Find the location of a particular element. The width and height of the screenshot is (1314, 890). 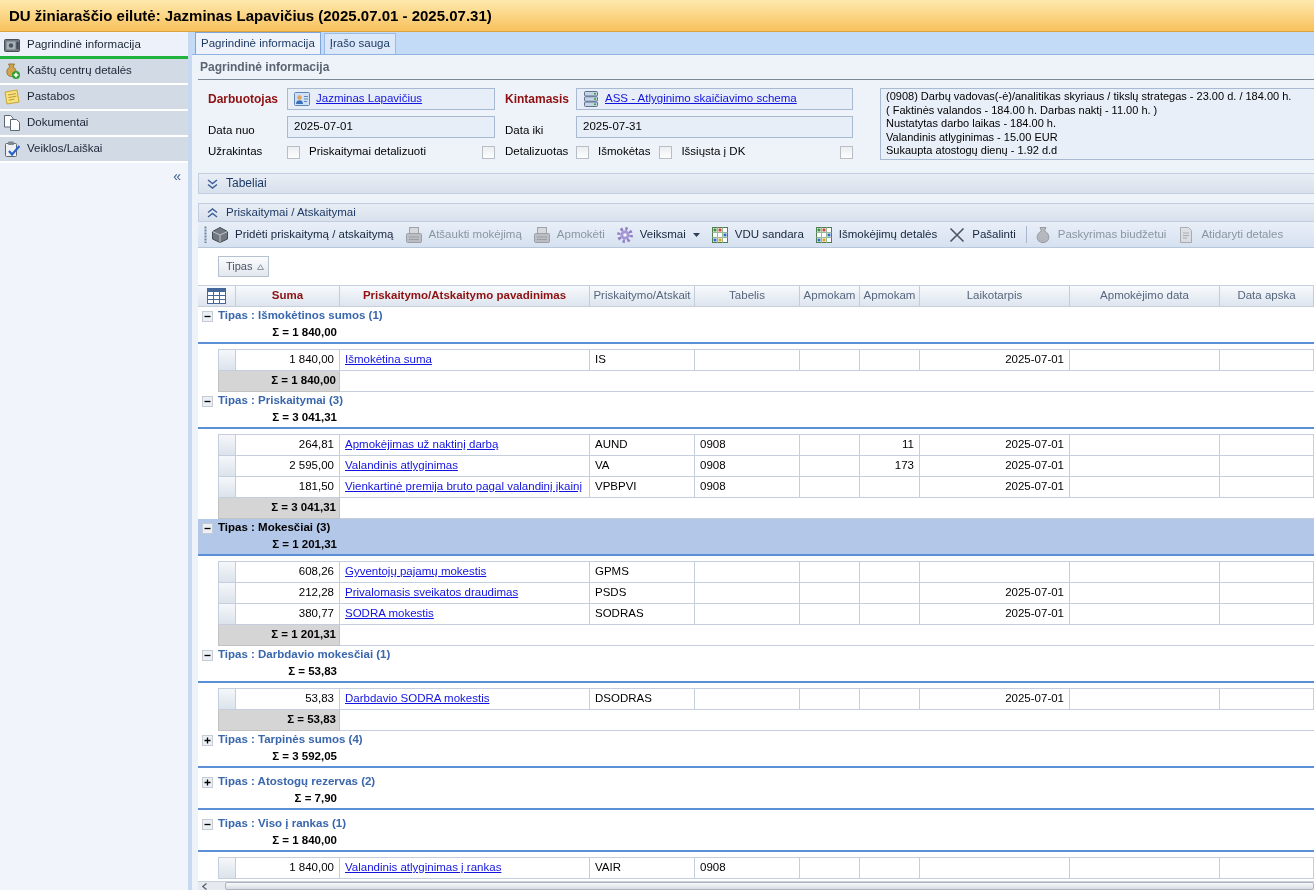

entry-link: Apmokėjimas už naktinį darbą is located at coordinates (422, 445).